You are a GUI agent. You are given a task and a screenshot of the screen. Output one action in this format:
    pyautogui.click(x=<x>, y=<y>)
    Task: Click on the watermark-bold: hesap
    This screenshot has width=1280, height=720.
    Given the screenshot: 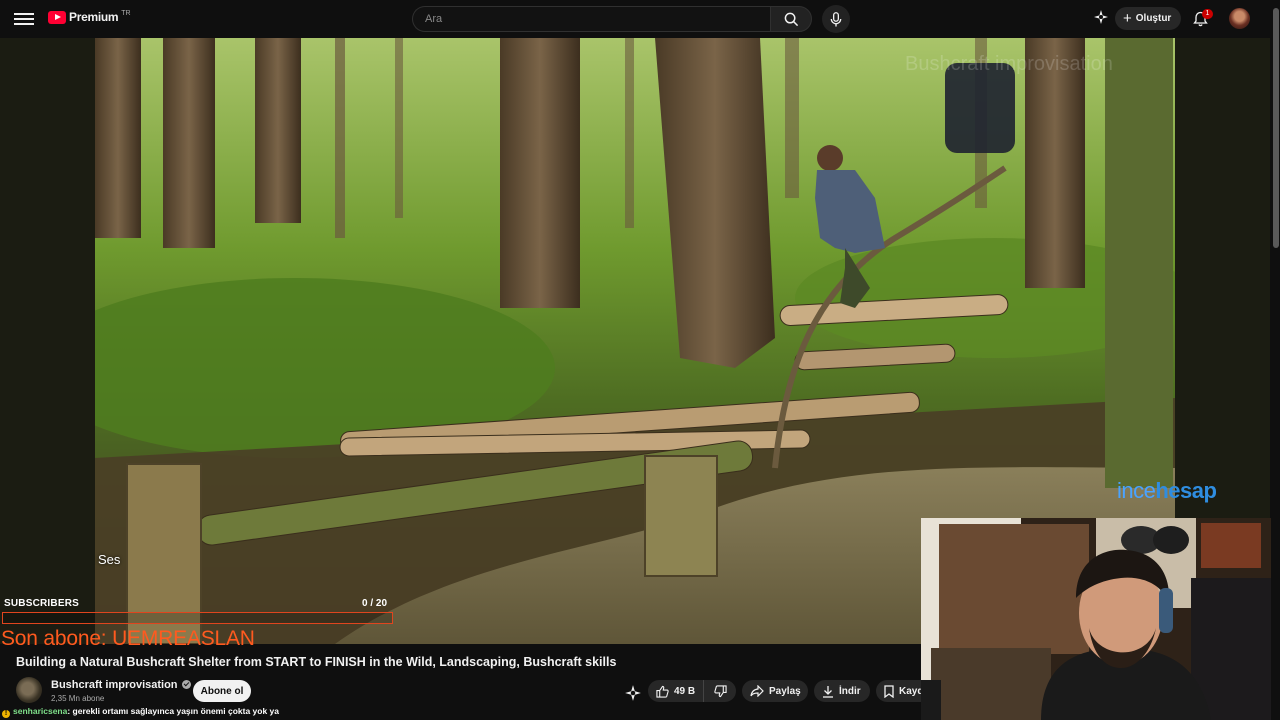 What is the action you would take?
    pyautogui.click(x=1186, y=490)
    